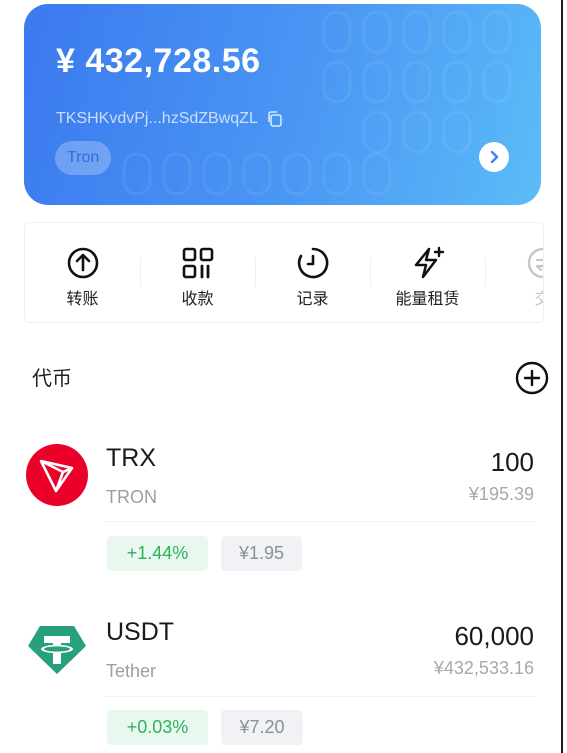  Describe the element at coordinates (313, 263) in the screenshot. I see `history-icon` at that location.